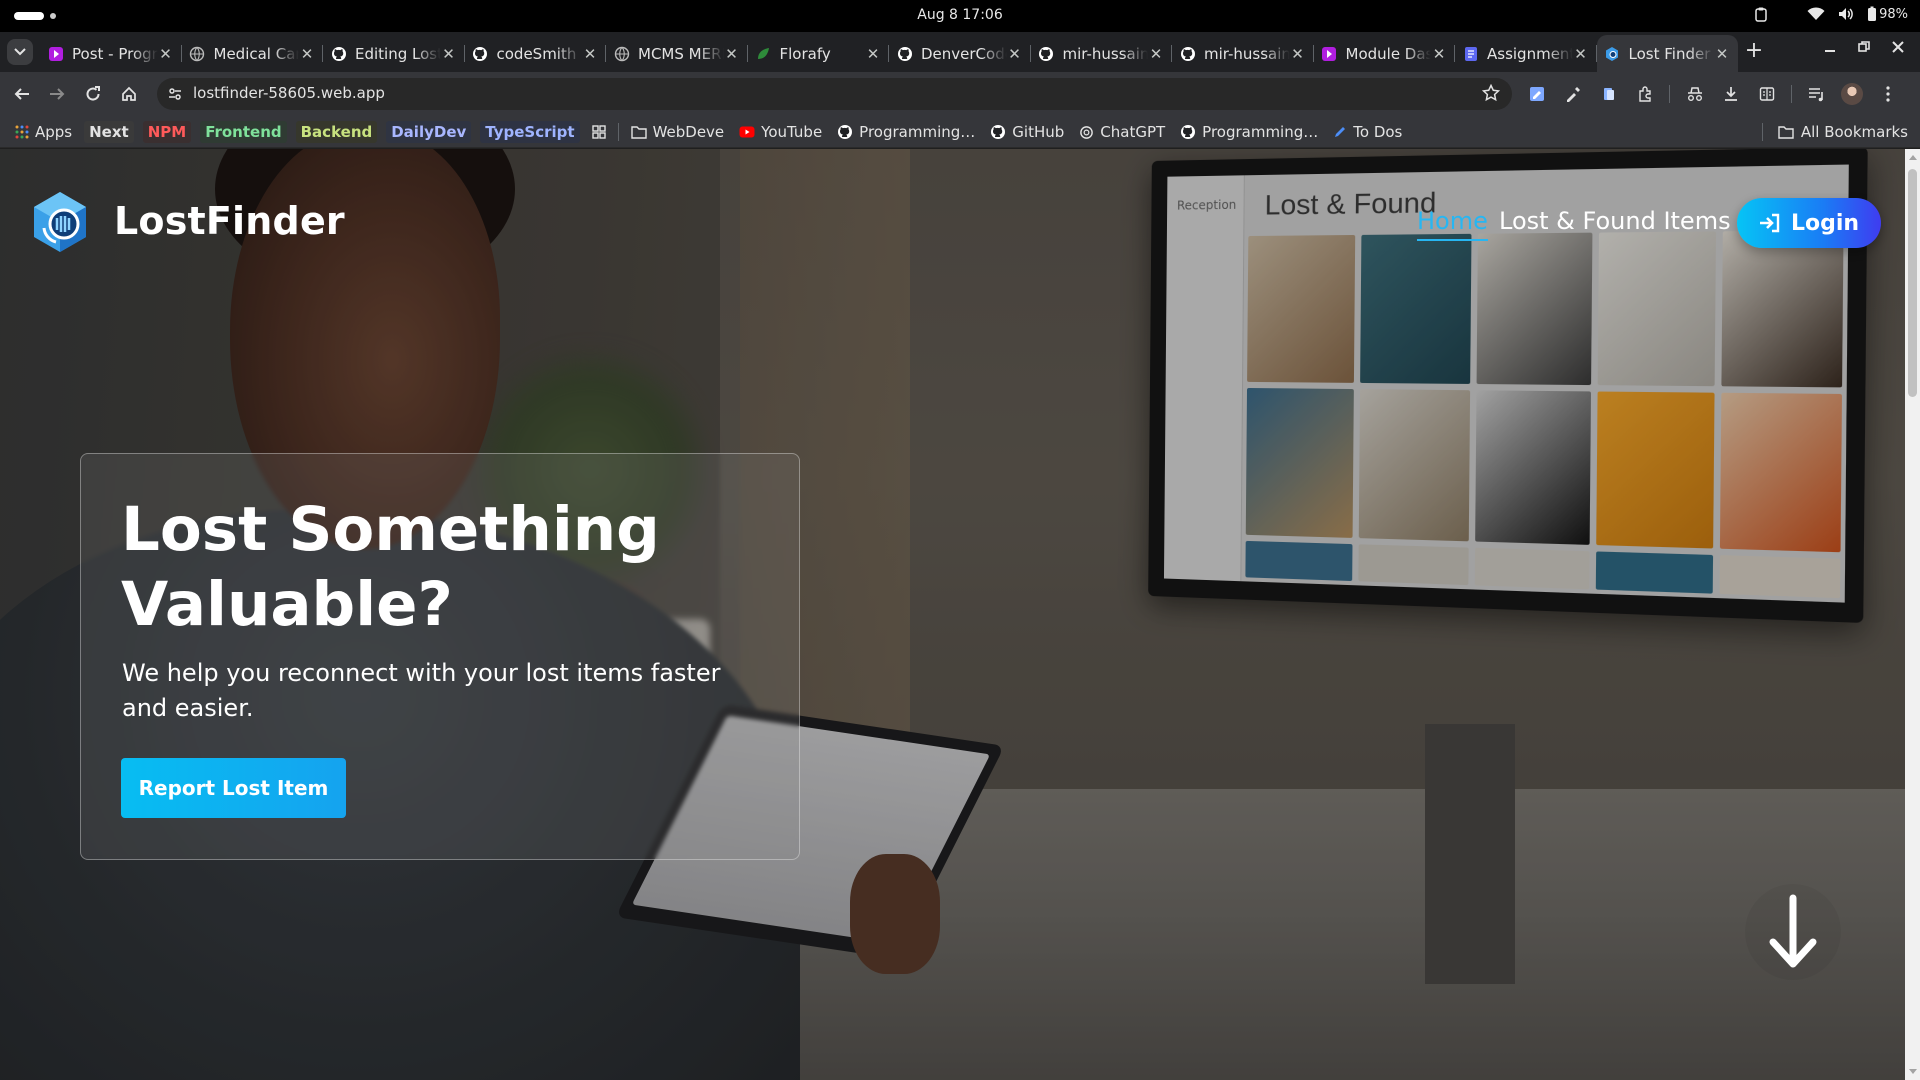 The height and width of the screenshot is (1080, 1920). I want to click on tab-title: Assignment, so click(1530, 53).